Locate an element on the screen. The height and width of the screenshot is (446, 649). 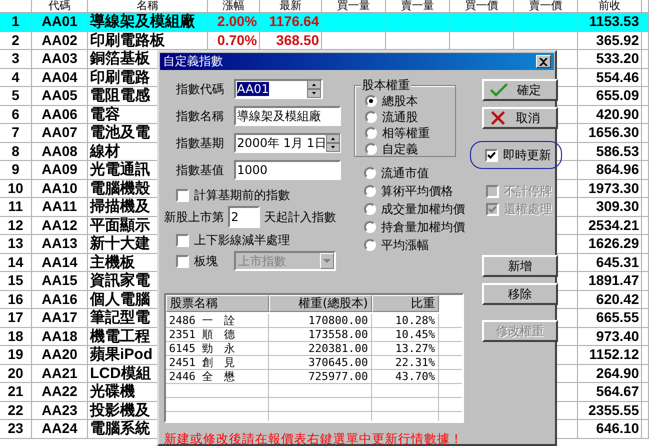
input-field: AA01 is located at coordinates (278, 89).